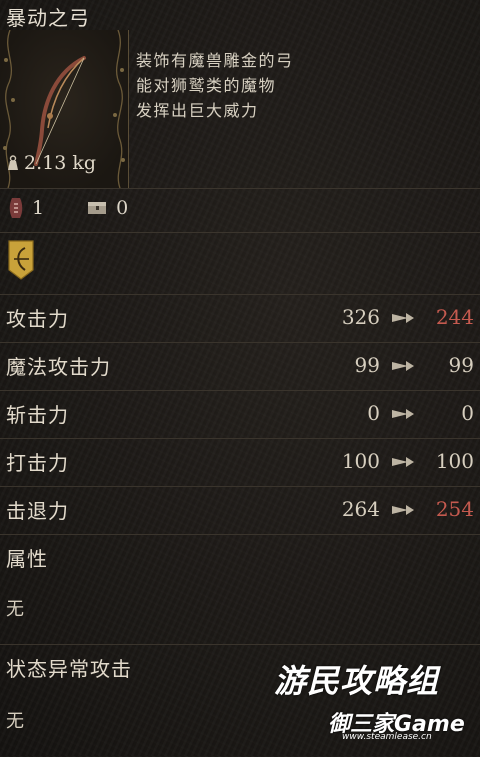 Image resolution: width=480 pixels, height=757 pixels. Describe the element at coordinates (215, 60) in the screenshot. I see `description-line: 装饰有魔兽雕金的弓` at that location.